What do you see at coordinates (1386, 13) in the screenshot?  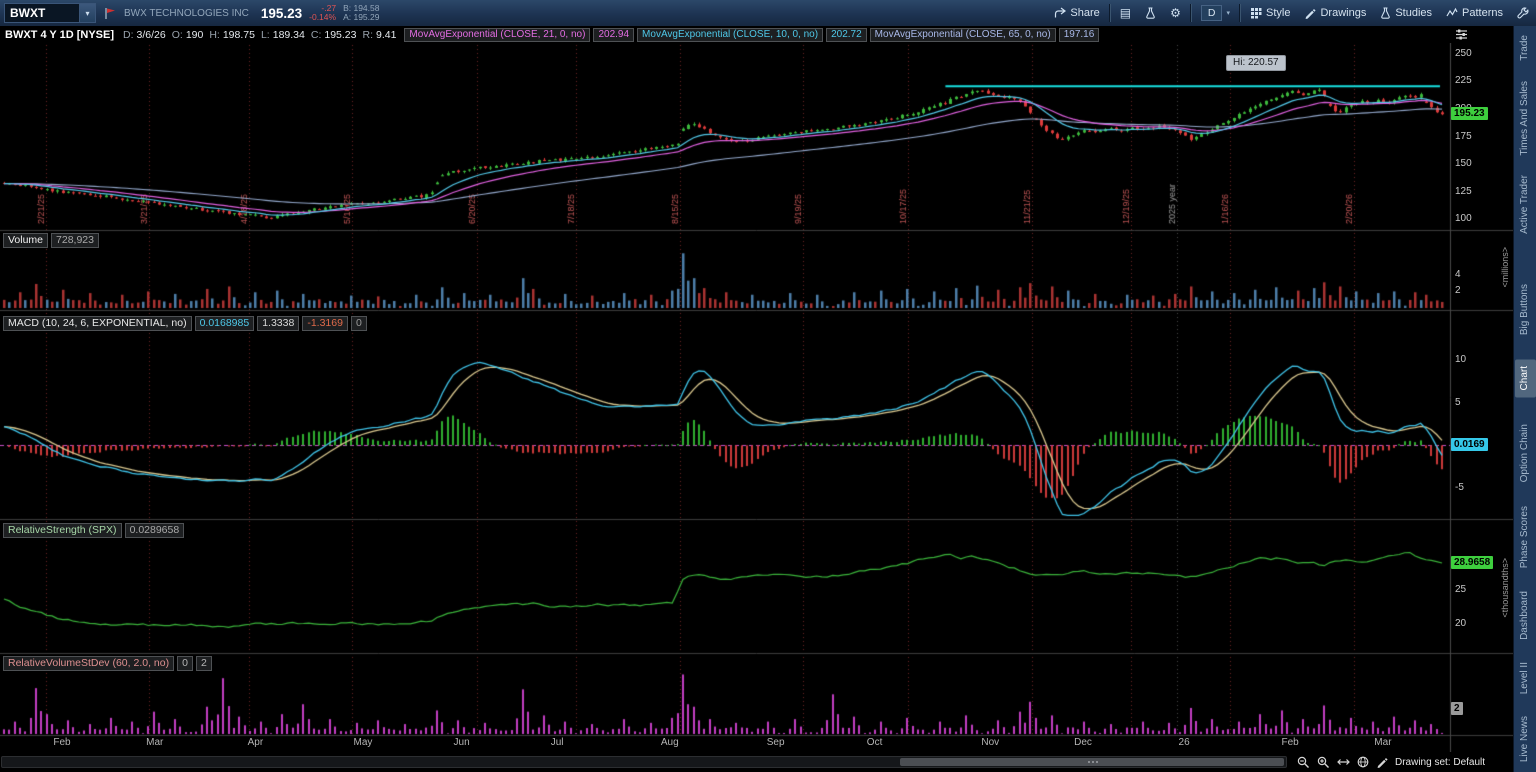 I see `studies-flask-icon` at bounding box center [1386, 13].